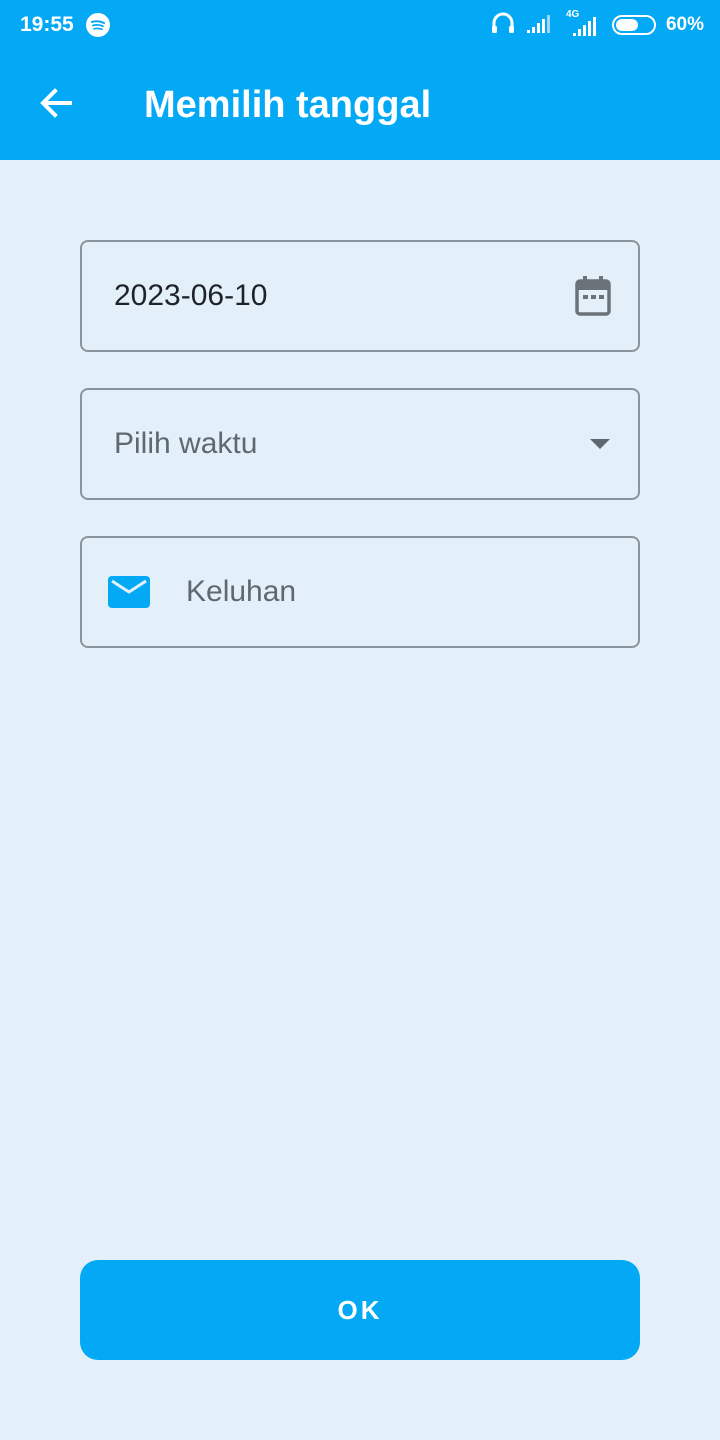 The width and height of the screenshot is (720, 1440). What do you see at coordinates (503, 25) in the screenshot?
I see `headphones-icon` at bounding box center [503, 25].